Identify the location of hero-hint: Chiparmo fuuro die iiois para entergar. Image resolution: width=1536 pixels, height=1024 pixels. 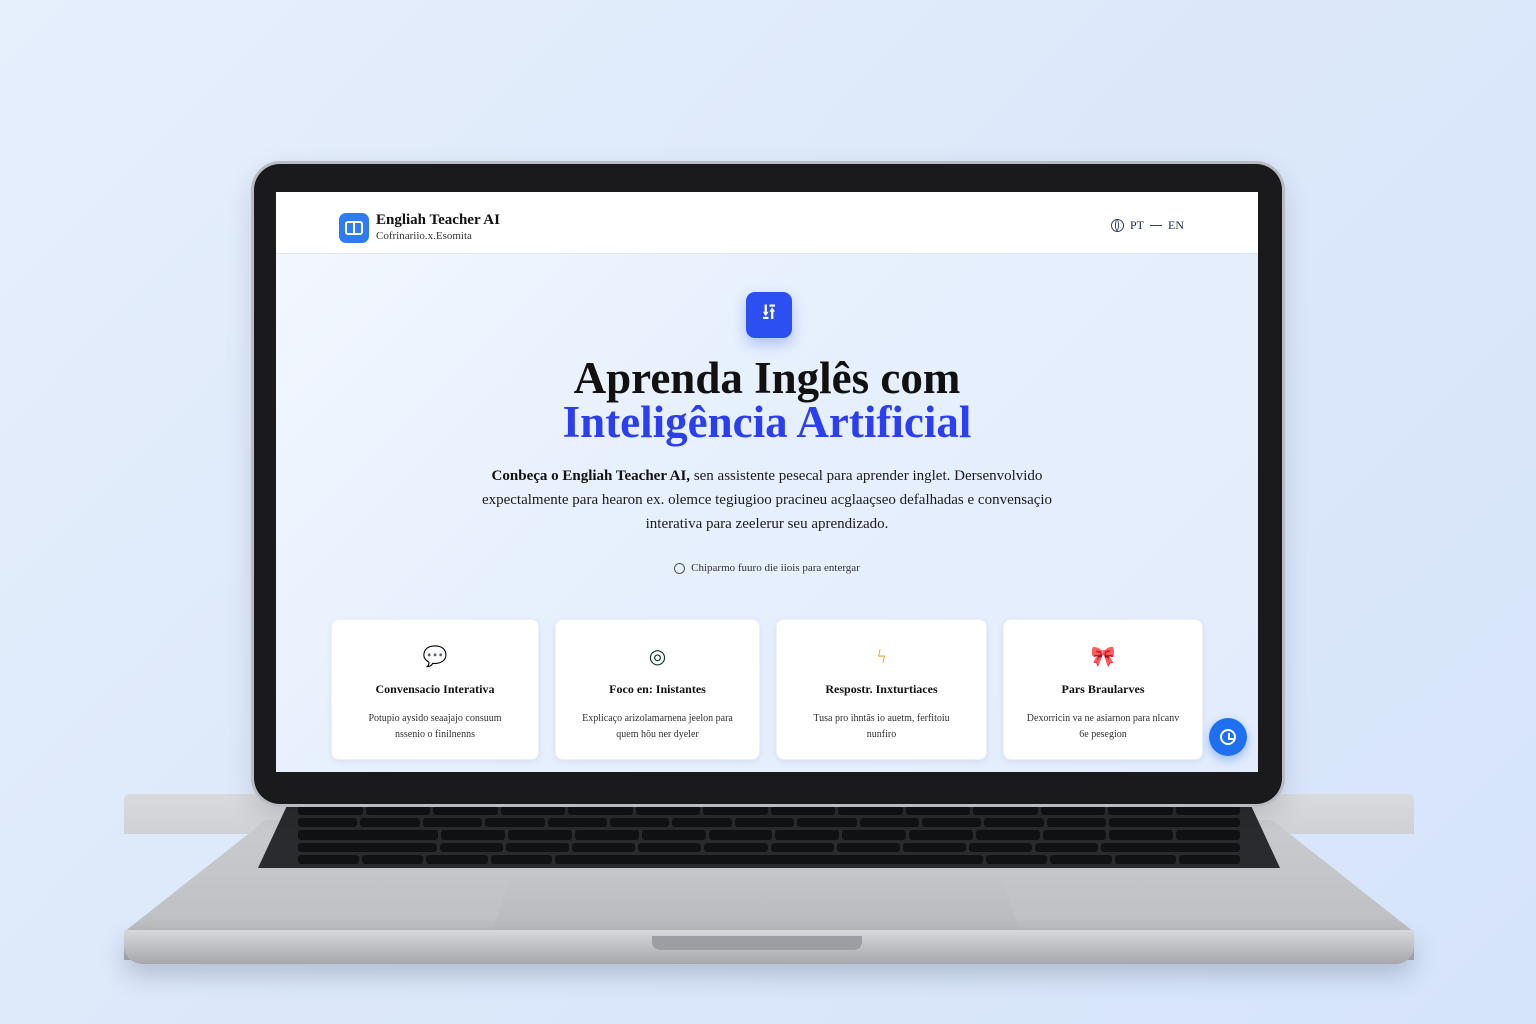
(767, 568).